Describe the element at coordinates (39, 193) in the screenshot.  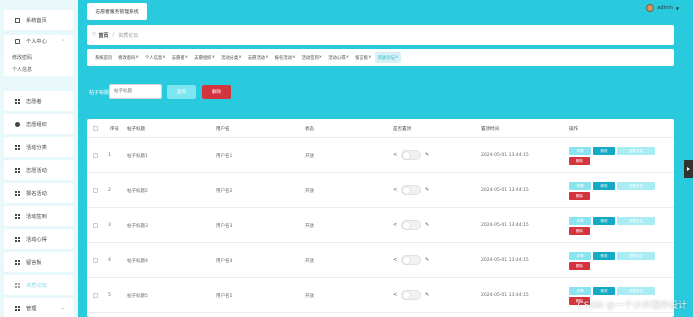
I see `sidebar-item-signup: 报名活动` at that location.